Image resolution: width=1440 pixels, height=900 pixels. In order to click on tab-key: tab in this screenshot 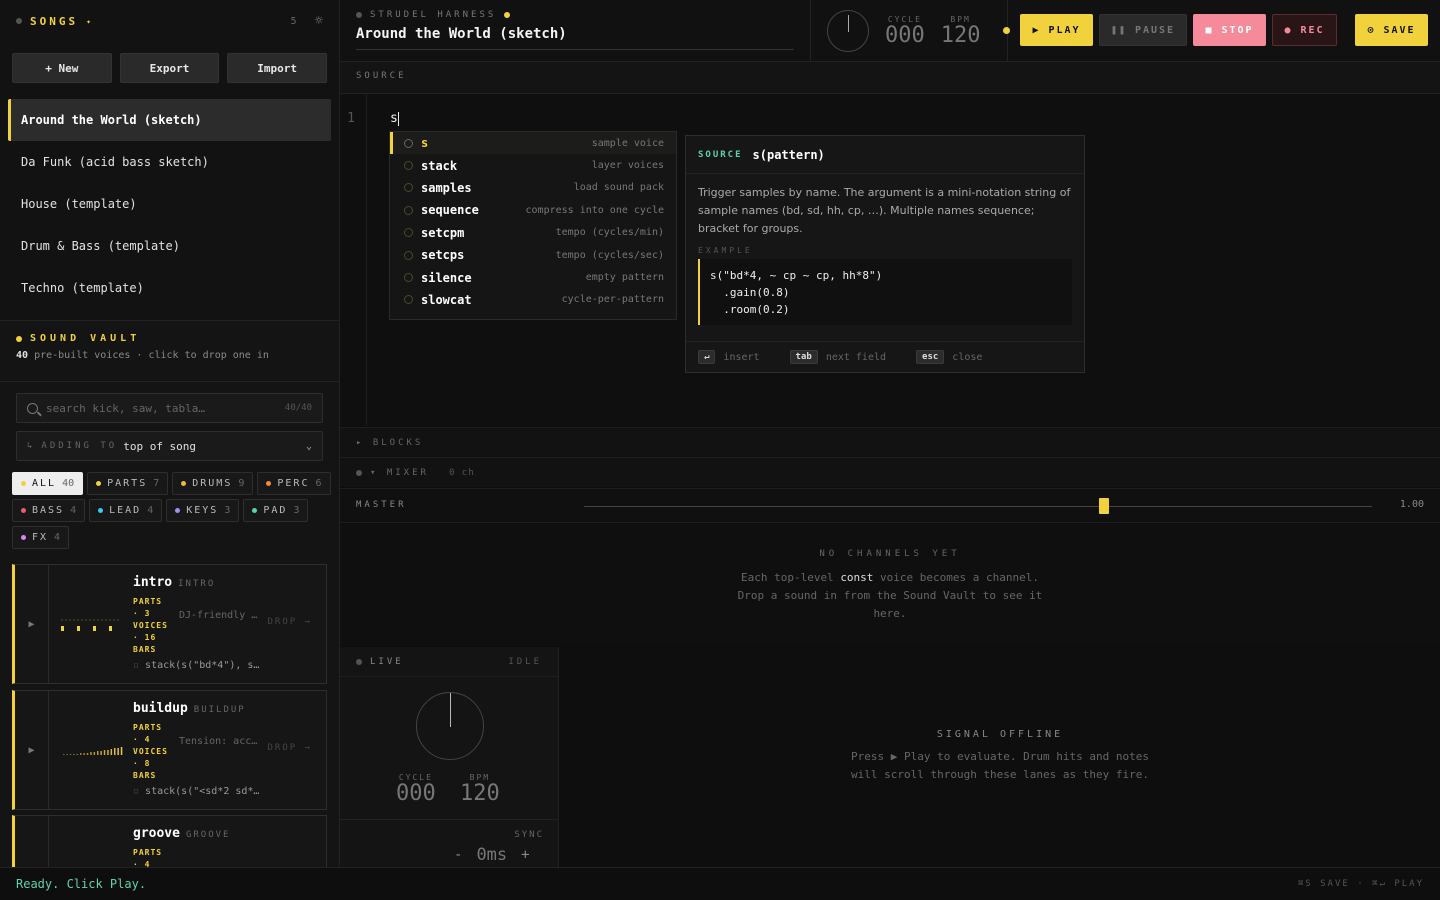, I will do `click(803, 357)`.